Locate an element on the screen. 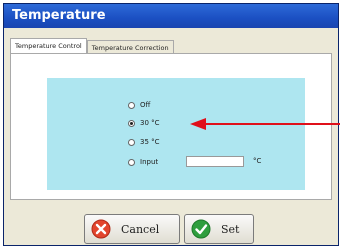 The height and width of the screenshot is (250, 345). set-label: Set is located at coordinates (230, 229).